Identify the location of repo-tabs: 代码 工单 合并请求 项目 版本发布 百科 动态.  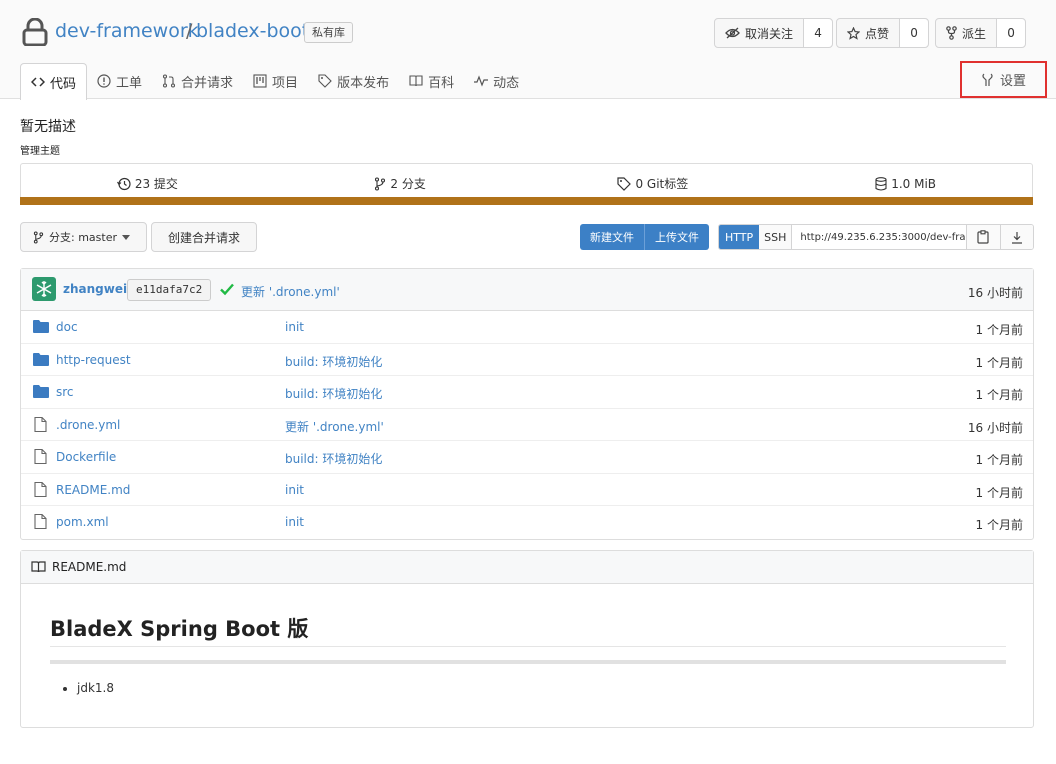
(274, 81).